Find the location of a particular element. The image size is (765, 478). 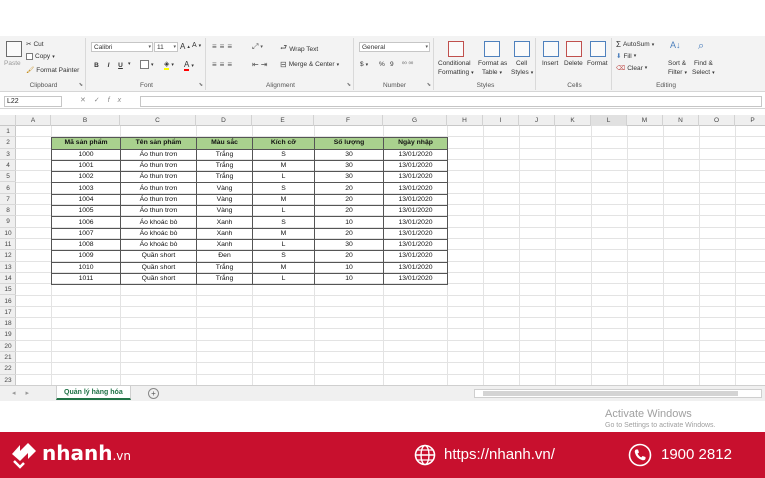

row-header: 16 is located at coordinates (8, 301).